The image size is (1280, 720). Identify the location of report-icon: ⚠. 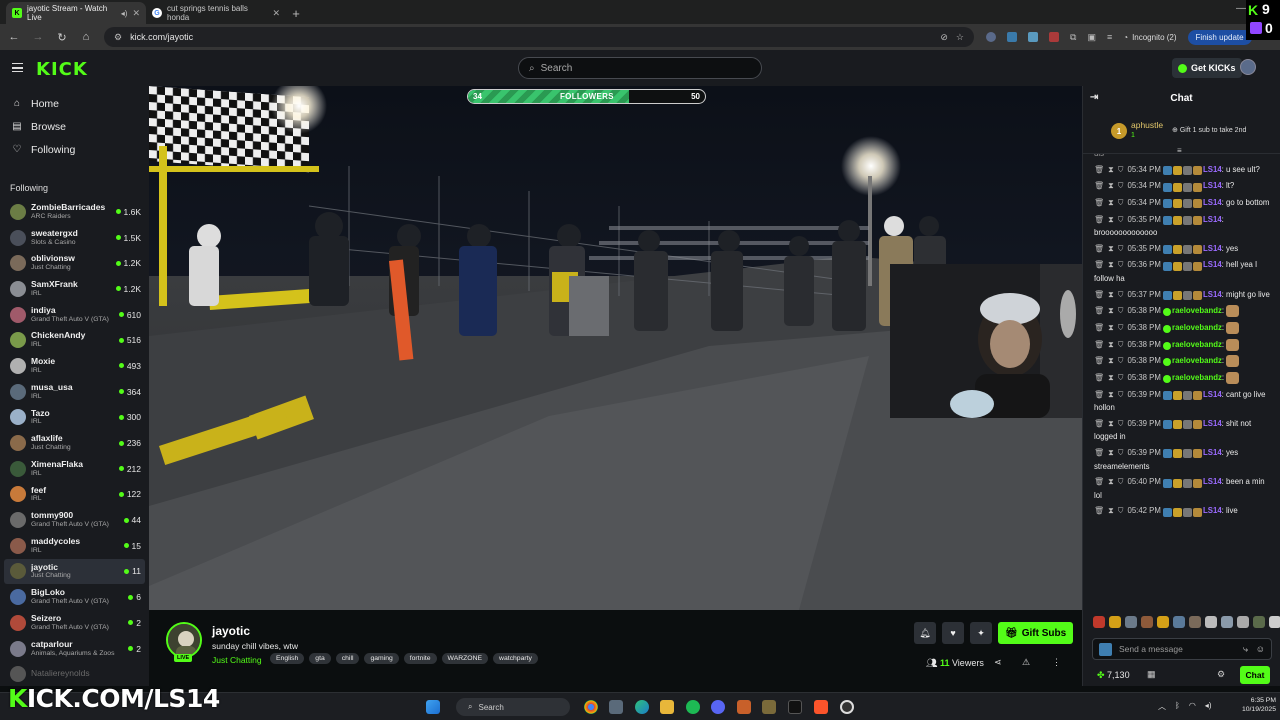
(1026, 662).